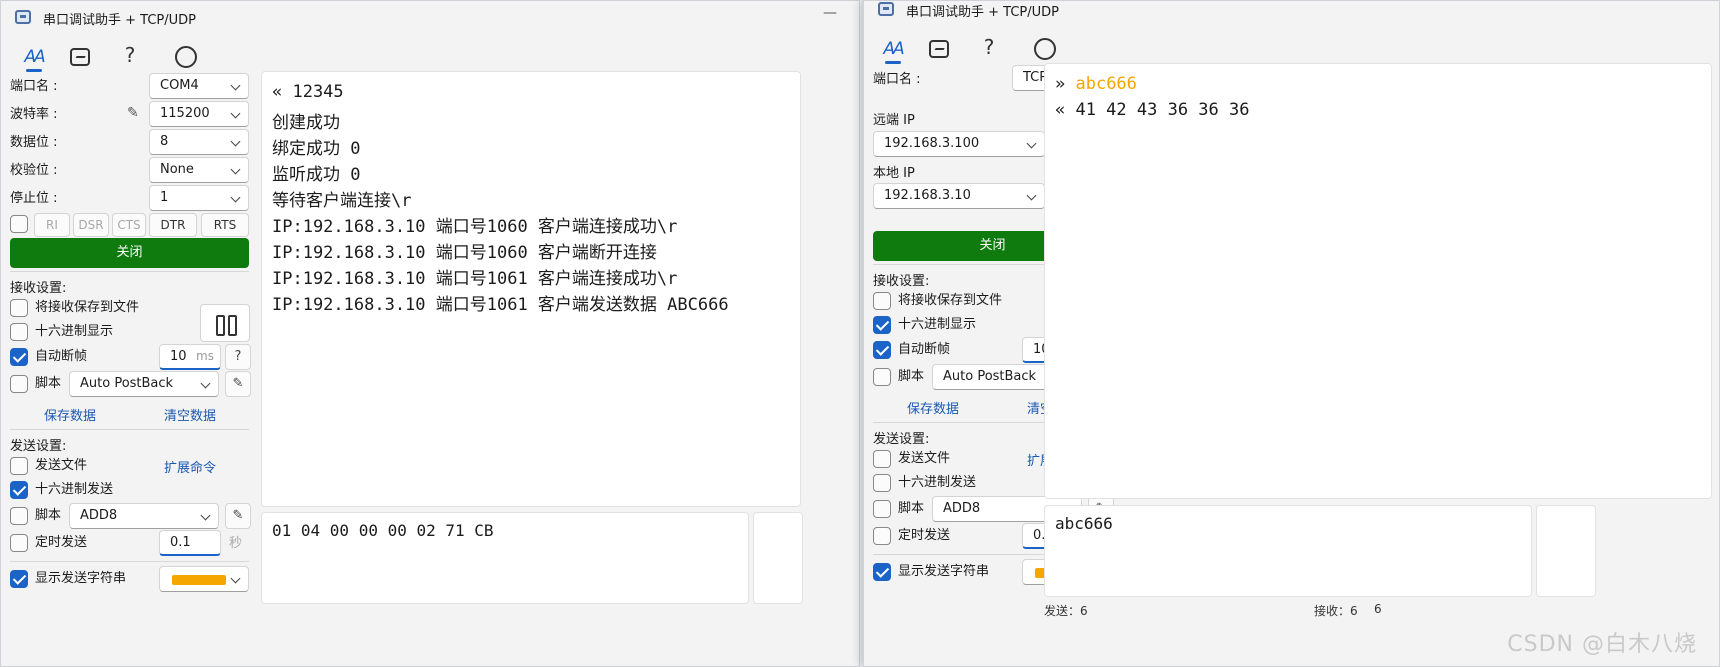 The height and width of the screenshot is (667, 1720). Describe the element at coordinates (144, 384) in the screenshot. I see `recv-script-select: Auto PostBack` at that location.